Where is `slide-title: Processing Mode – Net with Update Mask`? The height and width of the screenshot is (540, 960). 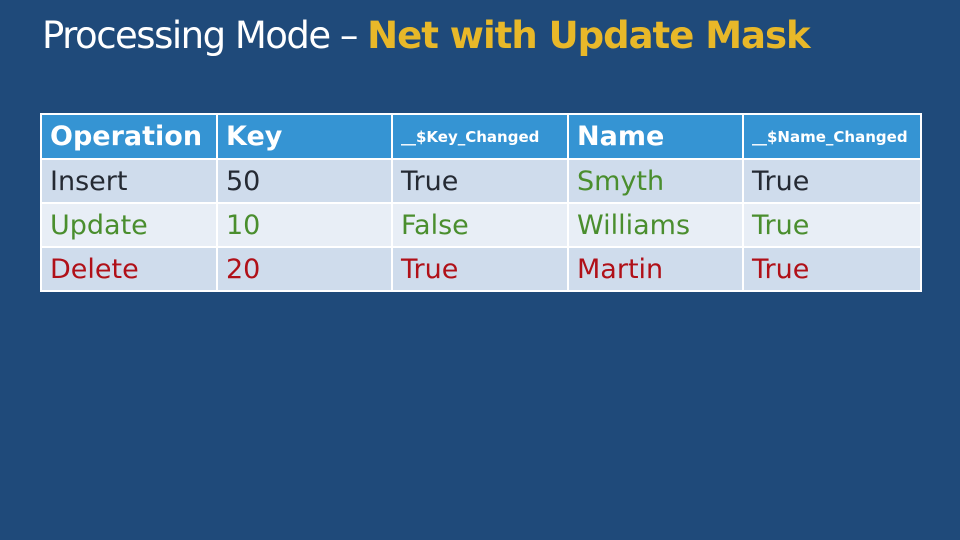
slide-title: Processing Mode – Net with Update Mask is located at coordinates (426, 35).